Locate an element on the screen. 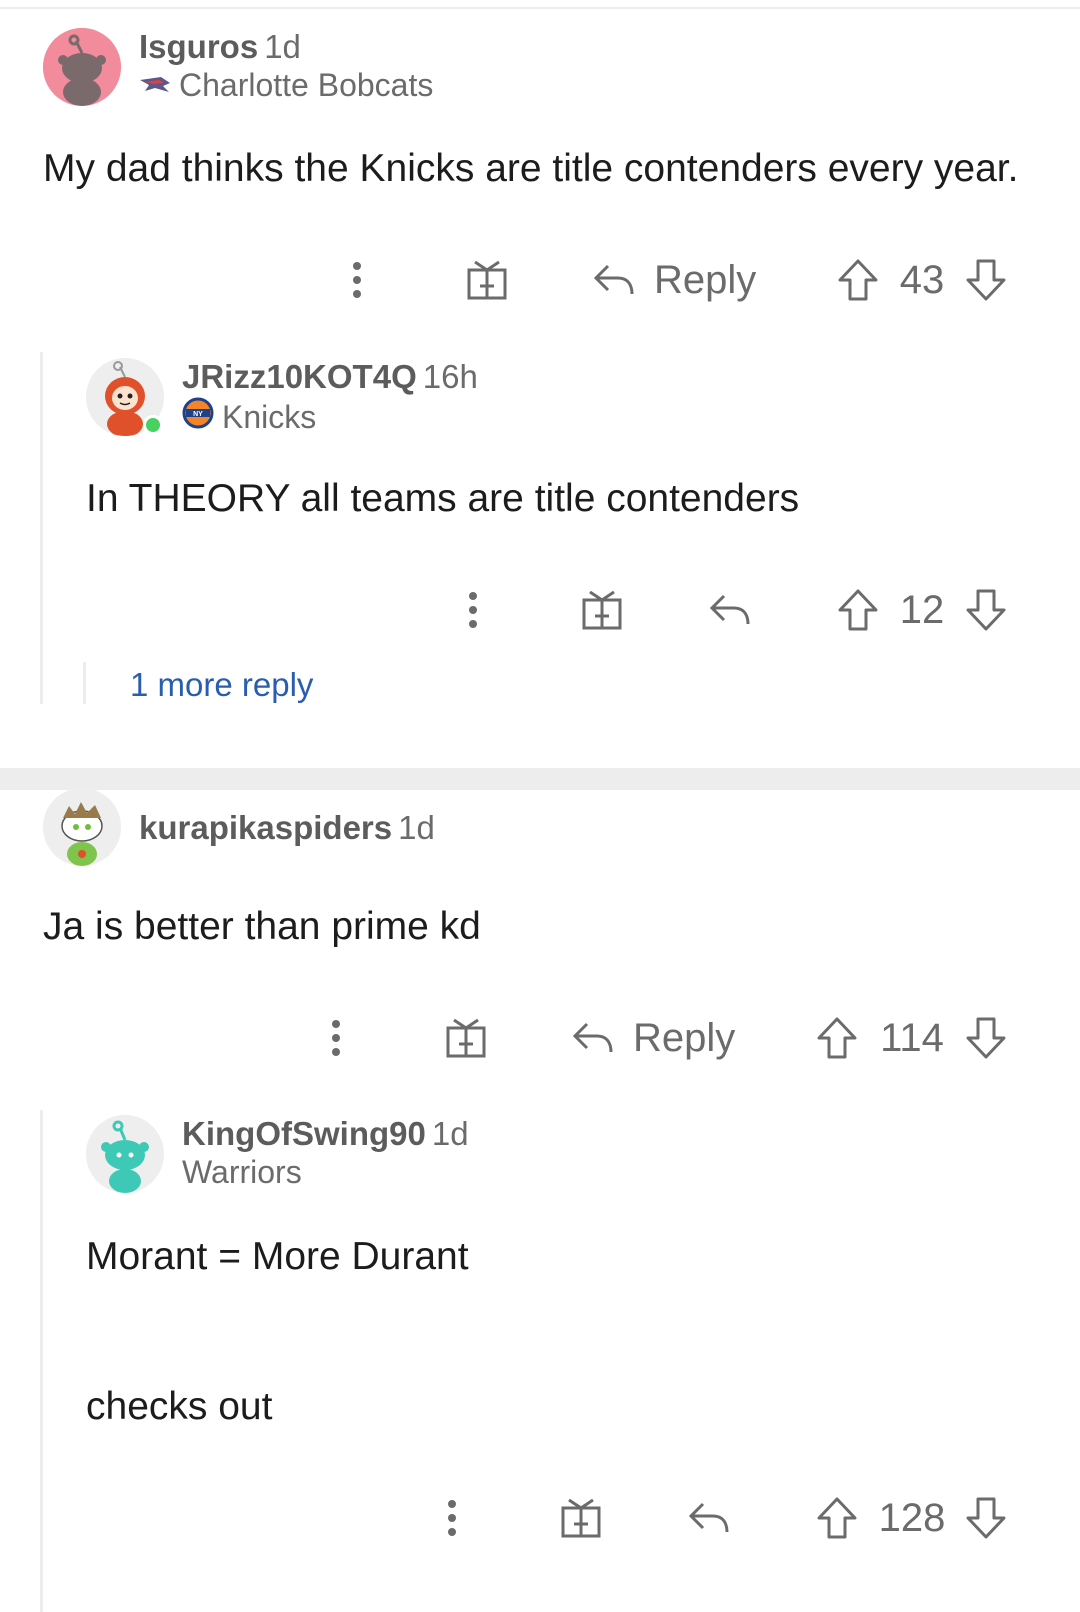 Image resolution: width=1080 pixels, height=1612 pixels. more-replies-link: 1 more reply is located at coordinates (221, 685).